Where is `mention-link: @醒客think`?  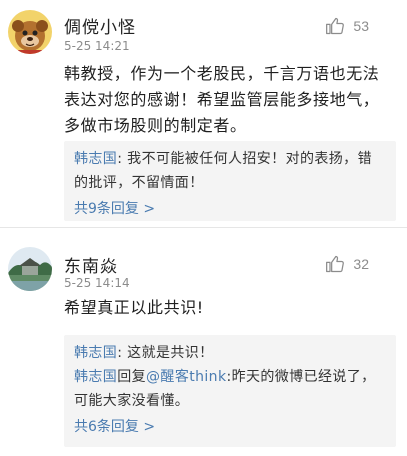
mention-link: @醒客think is located at coordinates (186, 377).